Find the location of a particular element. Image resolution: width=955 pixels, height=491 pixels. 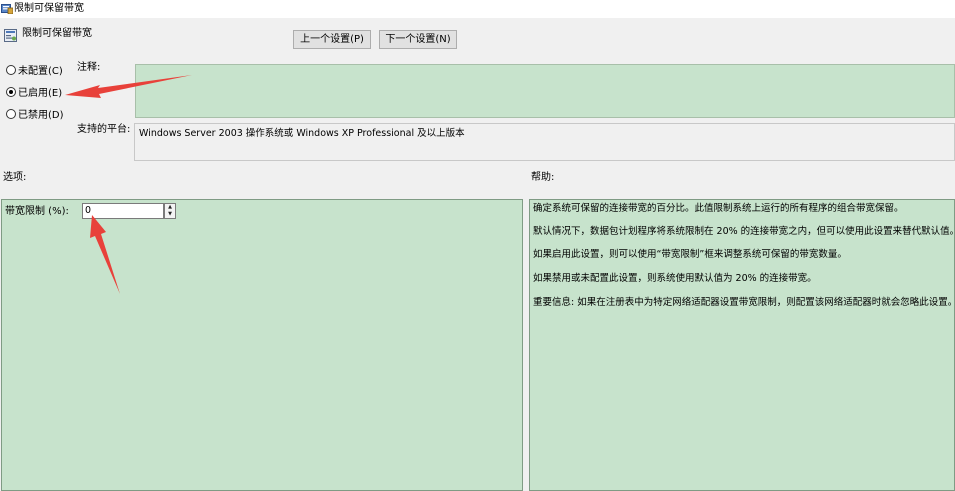

comment-textarea is located at coordinates (545, 91).